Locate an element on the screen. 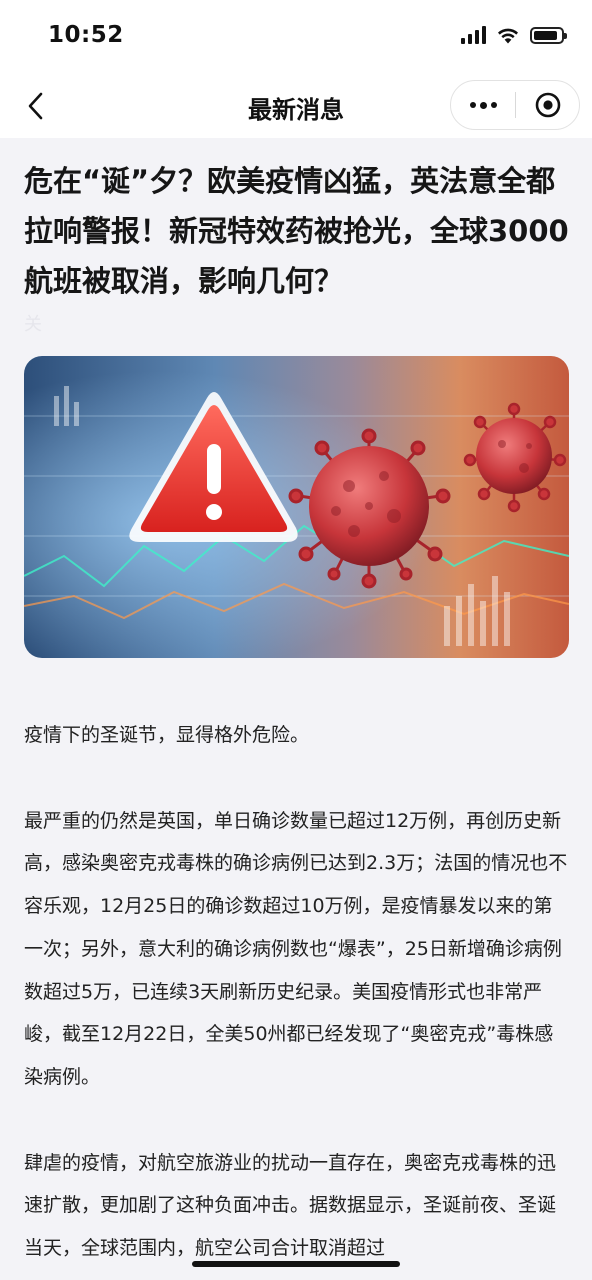 Image resolution: width=592 pixels, height=1280 pixels. back-button is located at coordinates (36, 106).